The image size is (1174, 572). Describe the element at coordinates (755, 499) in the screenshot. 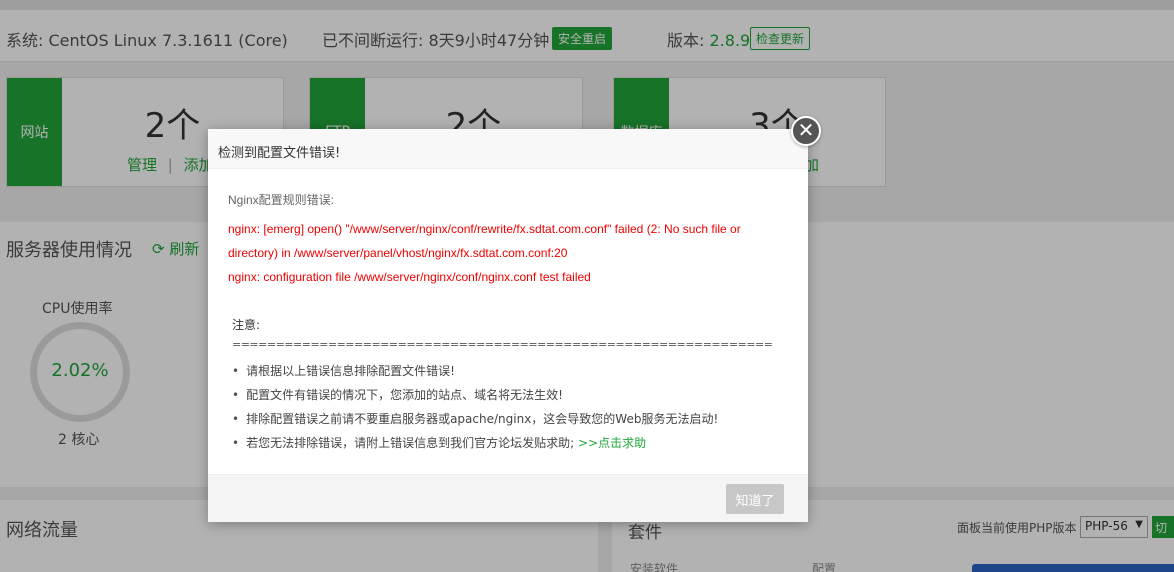

I see `ok-button: 知道了` at that location.